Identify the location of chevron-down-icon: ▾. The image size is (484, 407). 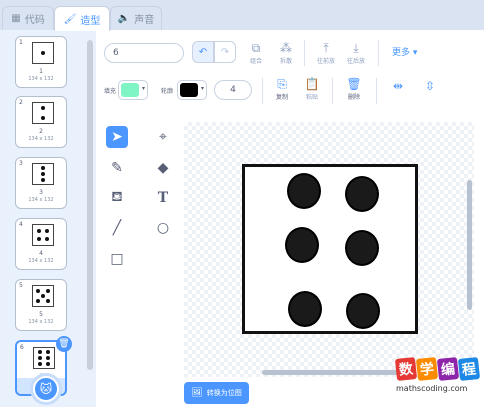
(202, 88).